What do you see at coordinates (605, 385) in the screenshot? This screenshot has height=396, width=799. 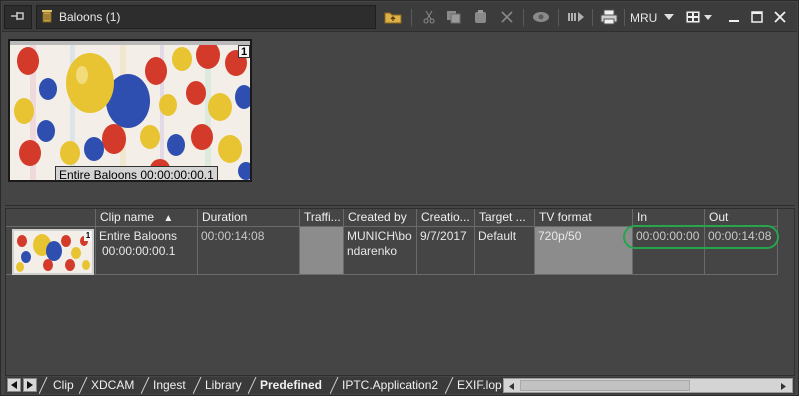 I see `scrollbar-thumb` at bounding box center [605, 385].